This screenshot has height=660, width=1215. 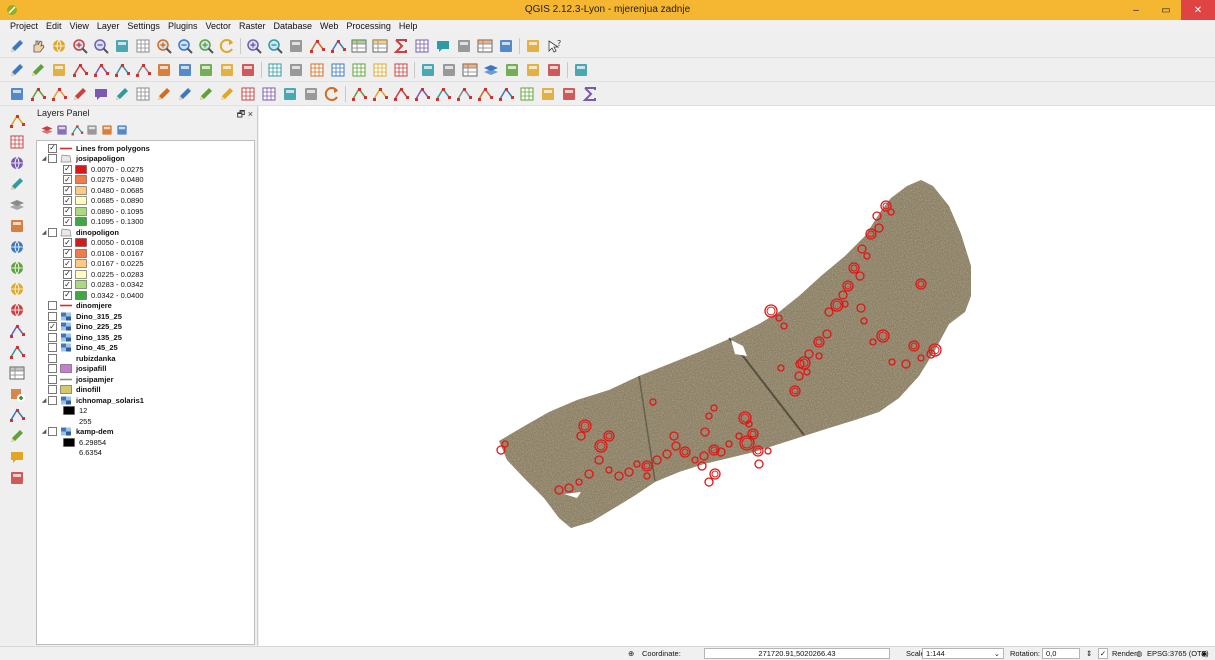 What do you see at coordinates (183, 27) in the screenshot?
I see `menu-plugins: Plugins` at bounding box center [183, 27].